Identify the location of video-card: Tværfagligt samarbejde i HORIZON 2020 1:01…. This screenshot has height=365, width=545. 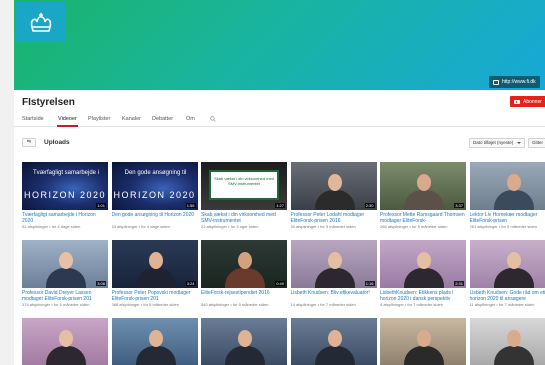
(65, 195).